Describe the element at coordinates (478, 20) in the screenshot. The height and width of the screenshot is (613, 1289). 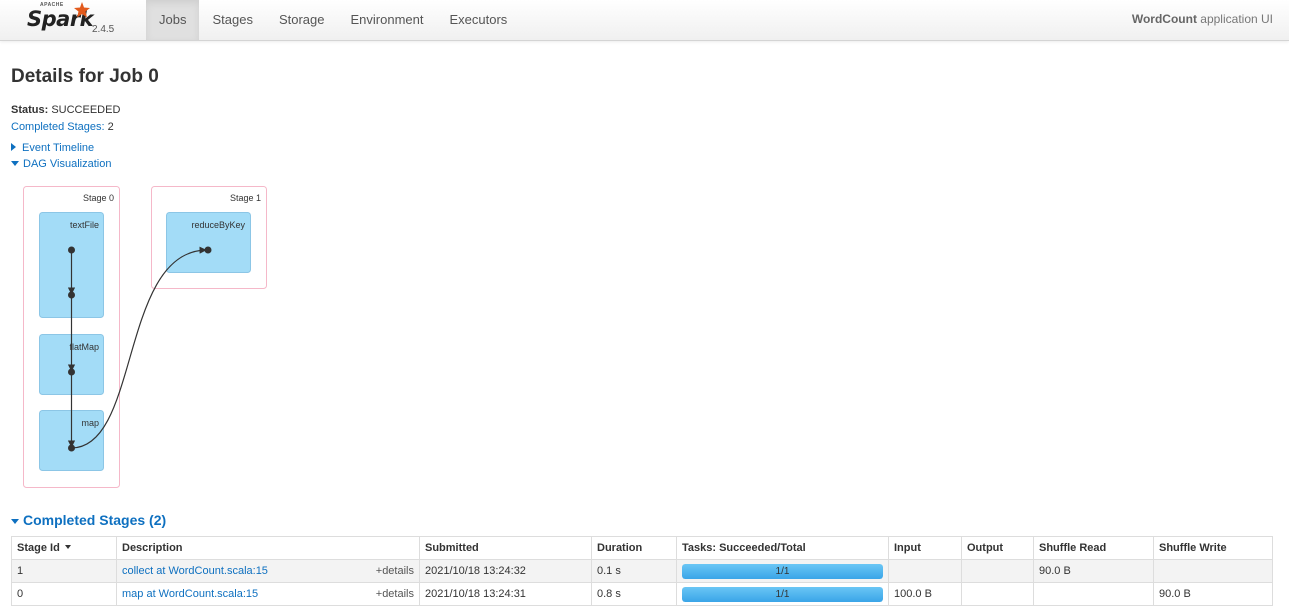
I see `tab-executors: Executors` at that location.